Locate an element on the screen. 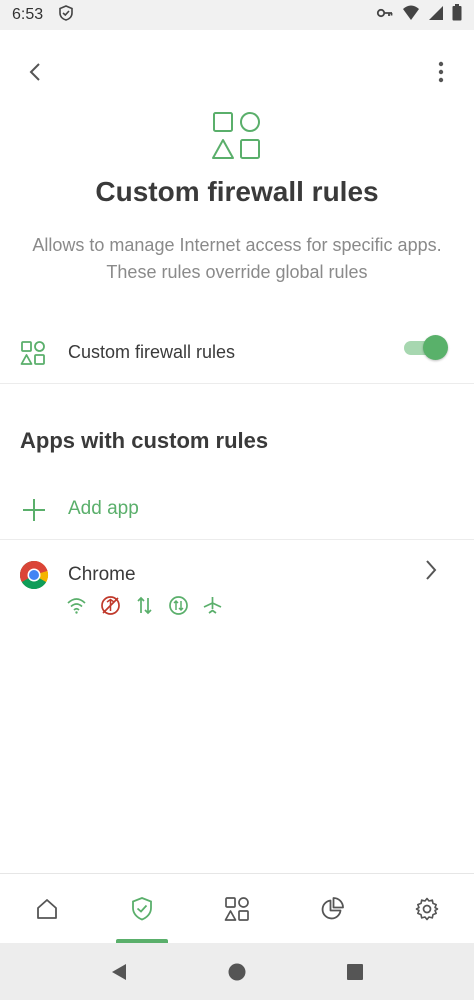 The image size is (474, 1000). stats-icon is located at coordinates (332, 907).